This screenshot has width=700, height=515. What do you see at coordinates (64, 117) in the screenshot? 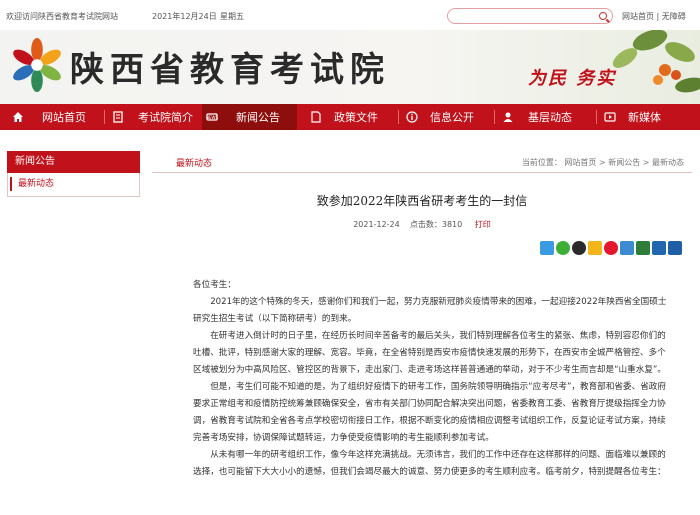
I see `nav-label-home: 网站首页` at bounding box center [64, 117].